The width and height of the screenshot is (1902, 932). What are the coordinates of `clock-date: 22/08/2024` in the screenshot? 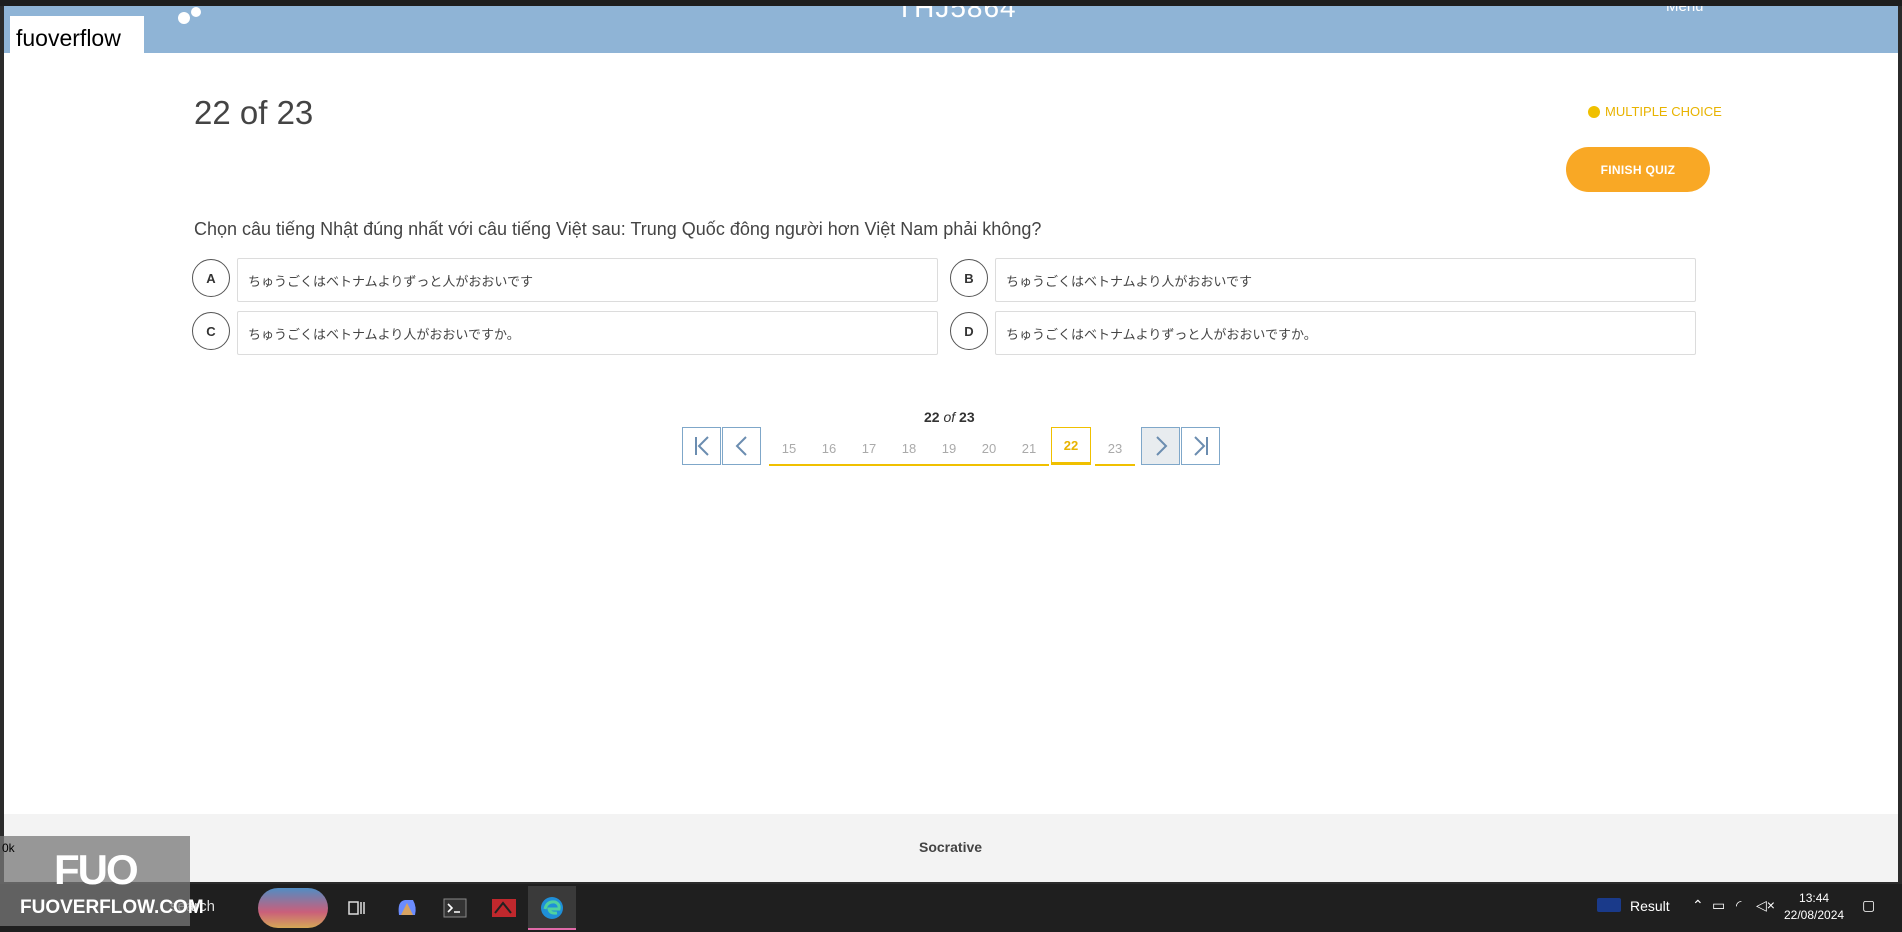 It's located at (1814, 915).